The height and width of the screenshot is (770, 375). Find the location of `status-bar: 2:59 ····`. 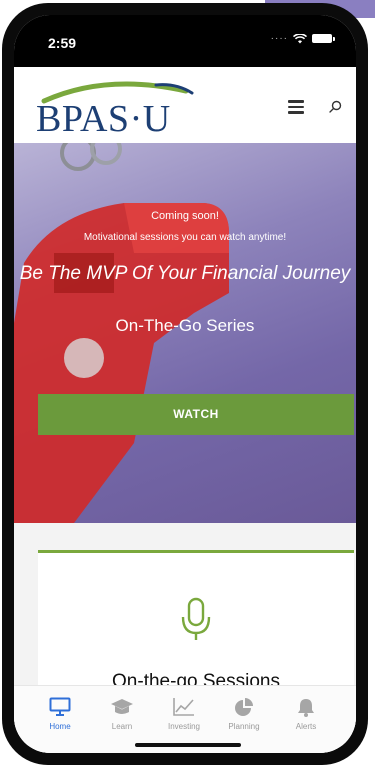

status-bar: 2:59 ···· is located at coordinates (185, 41).